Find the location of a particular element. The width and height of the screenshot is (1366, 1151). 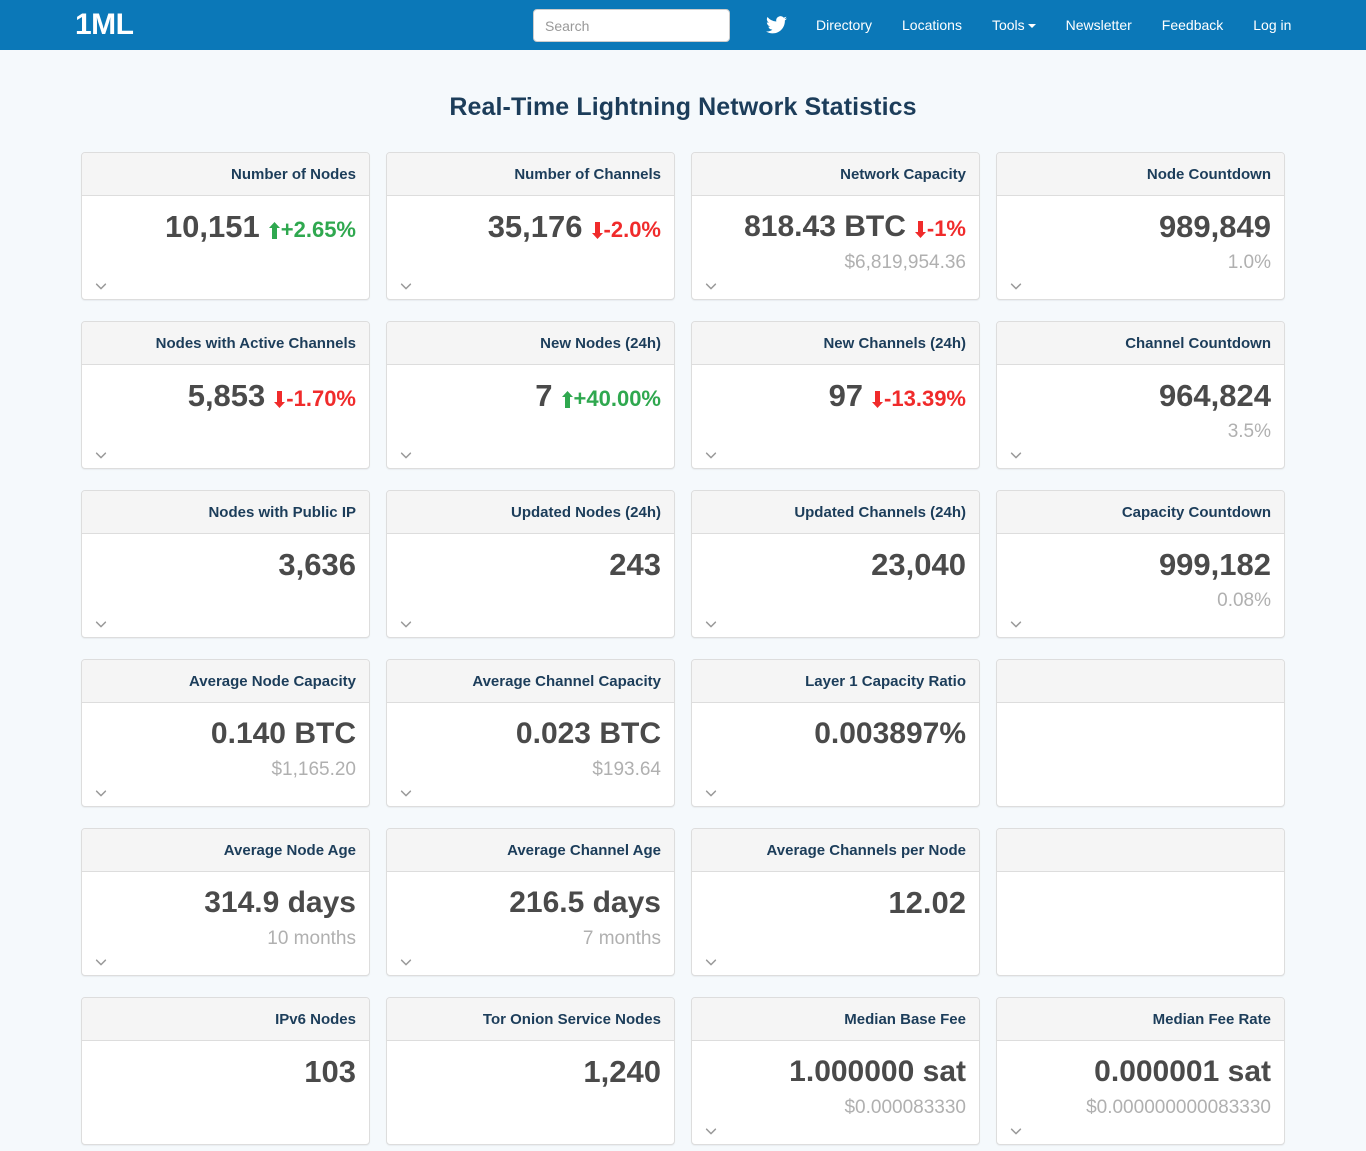

stat-card-header: Average Channels per Node is located at coordinates (835, 850).